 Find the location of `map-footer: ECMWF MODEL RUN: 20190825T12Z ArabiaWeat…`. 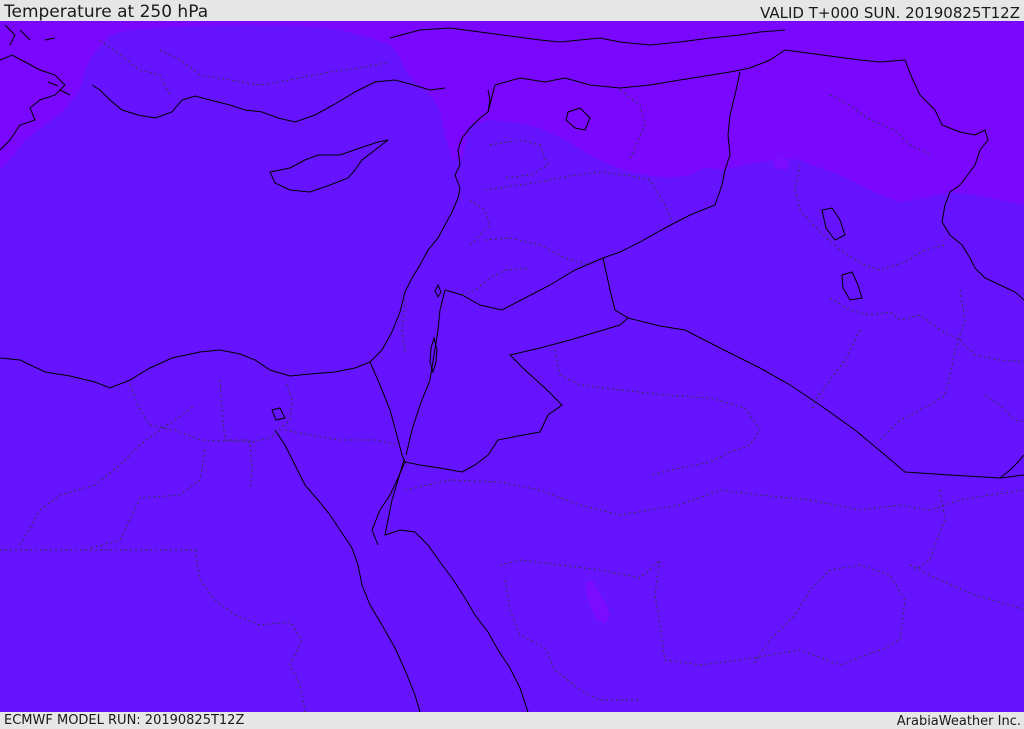

map-footer: ECMWF MODEL RUN: 20190825T12Z ArabiaWeat… is located at coordinates (512, 720).